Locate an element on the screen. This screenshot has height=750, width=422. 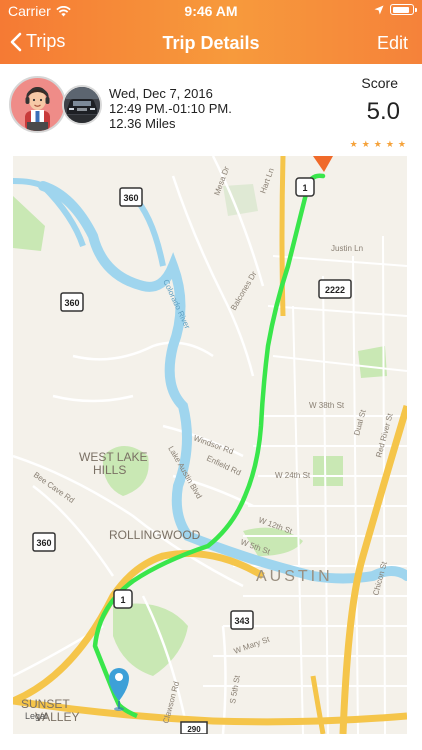
status-right is located at coordinates (395, 9).